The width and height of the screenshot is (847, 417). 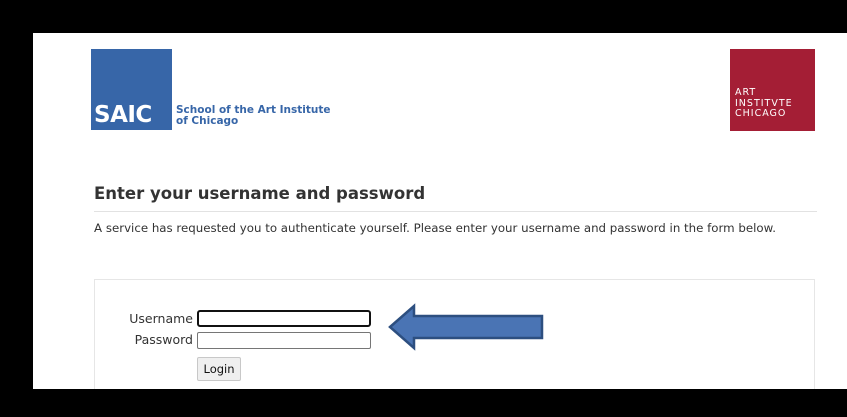 What do you see at coordinates (260, 193) in the screenshot?
I see `page-title: Enter your username and password` at bounding box center [260, 193].